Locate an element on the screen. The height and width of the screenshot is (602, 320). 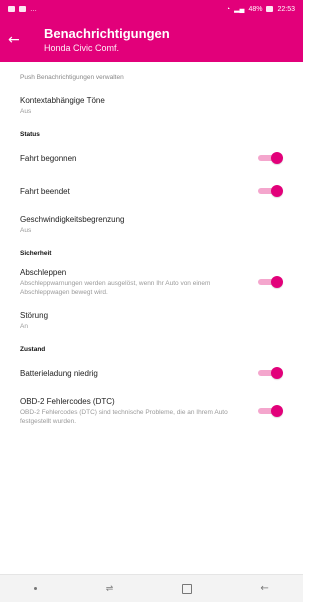
setting-value: An is located at coordinates (24, 326).